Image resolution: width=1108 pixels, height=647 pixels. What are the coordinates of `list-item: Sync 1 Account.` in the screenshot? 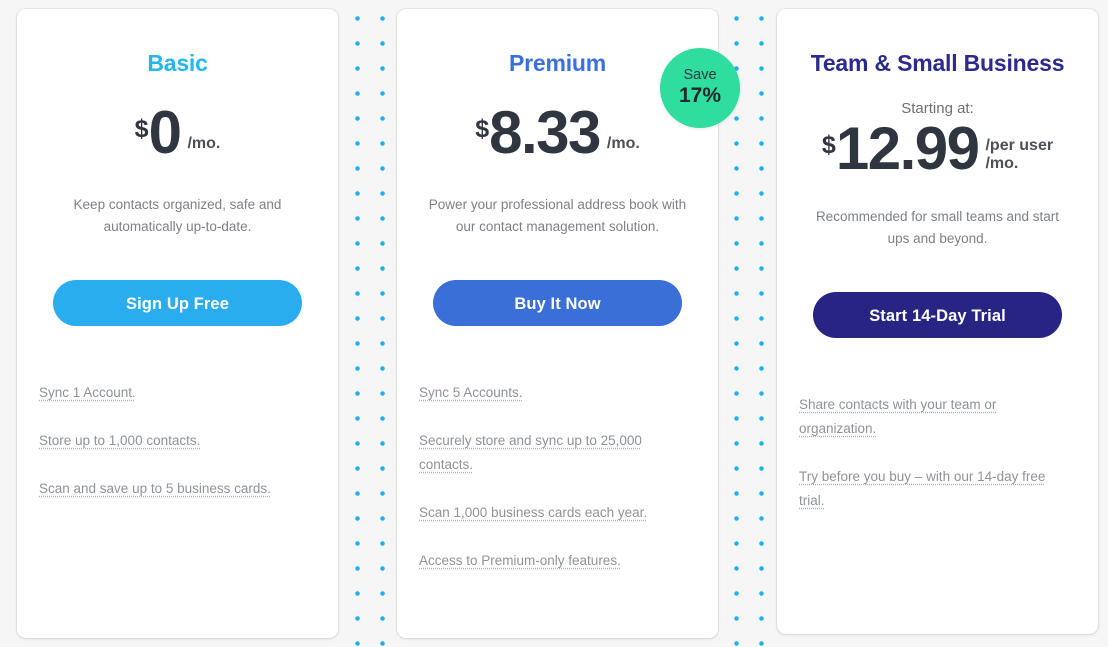 It's located at (87, 393).